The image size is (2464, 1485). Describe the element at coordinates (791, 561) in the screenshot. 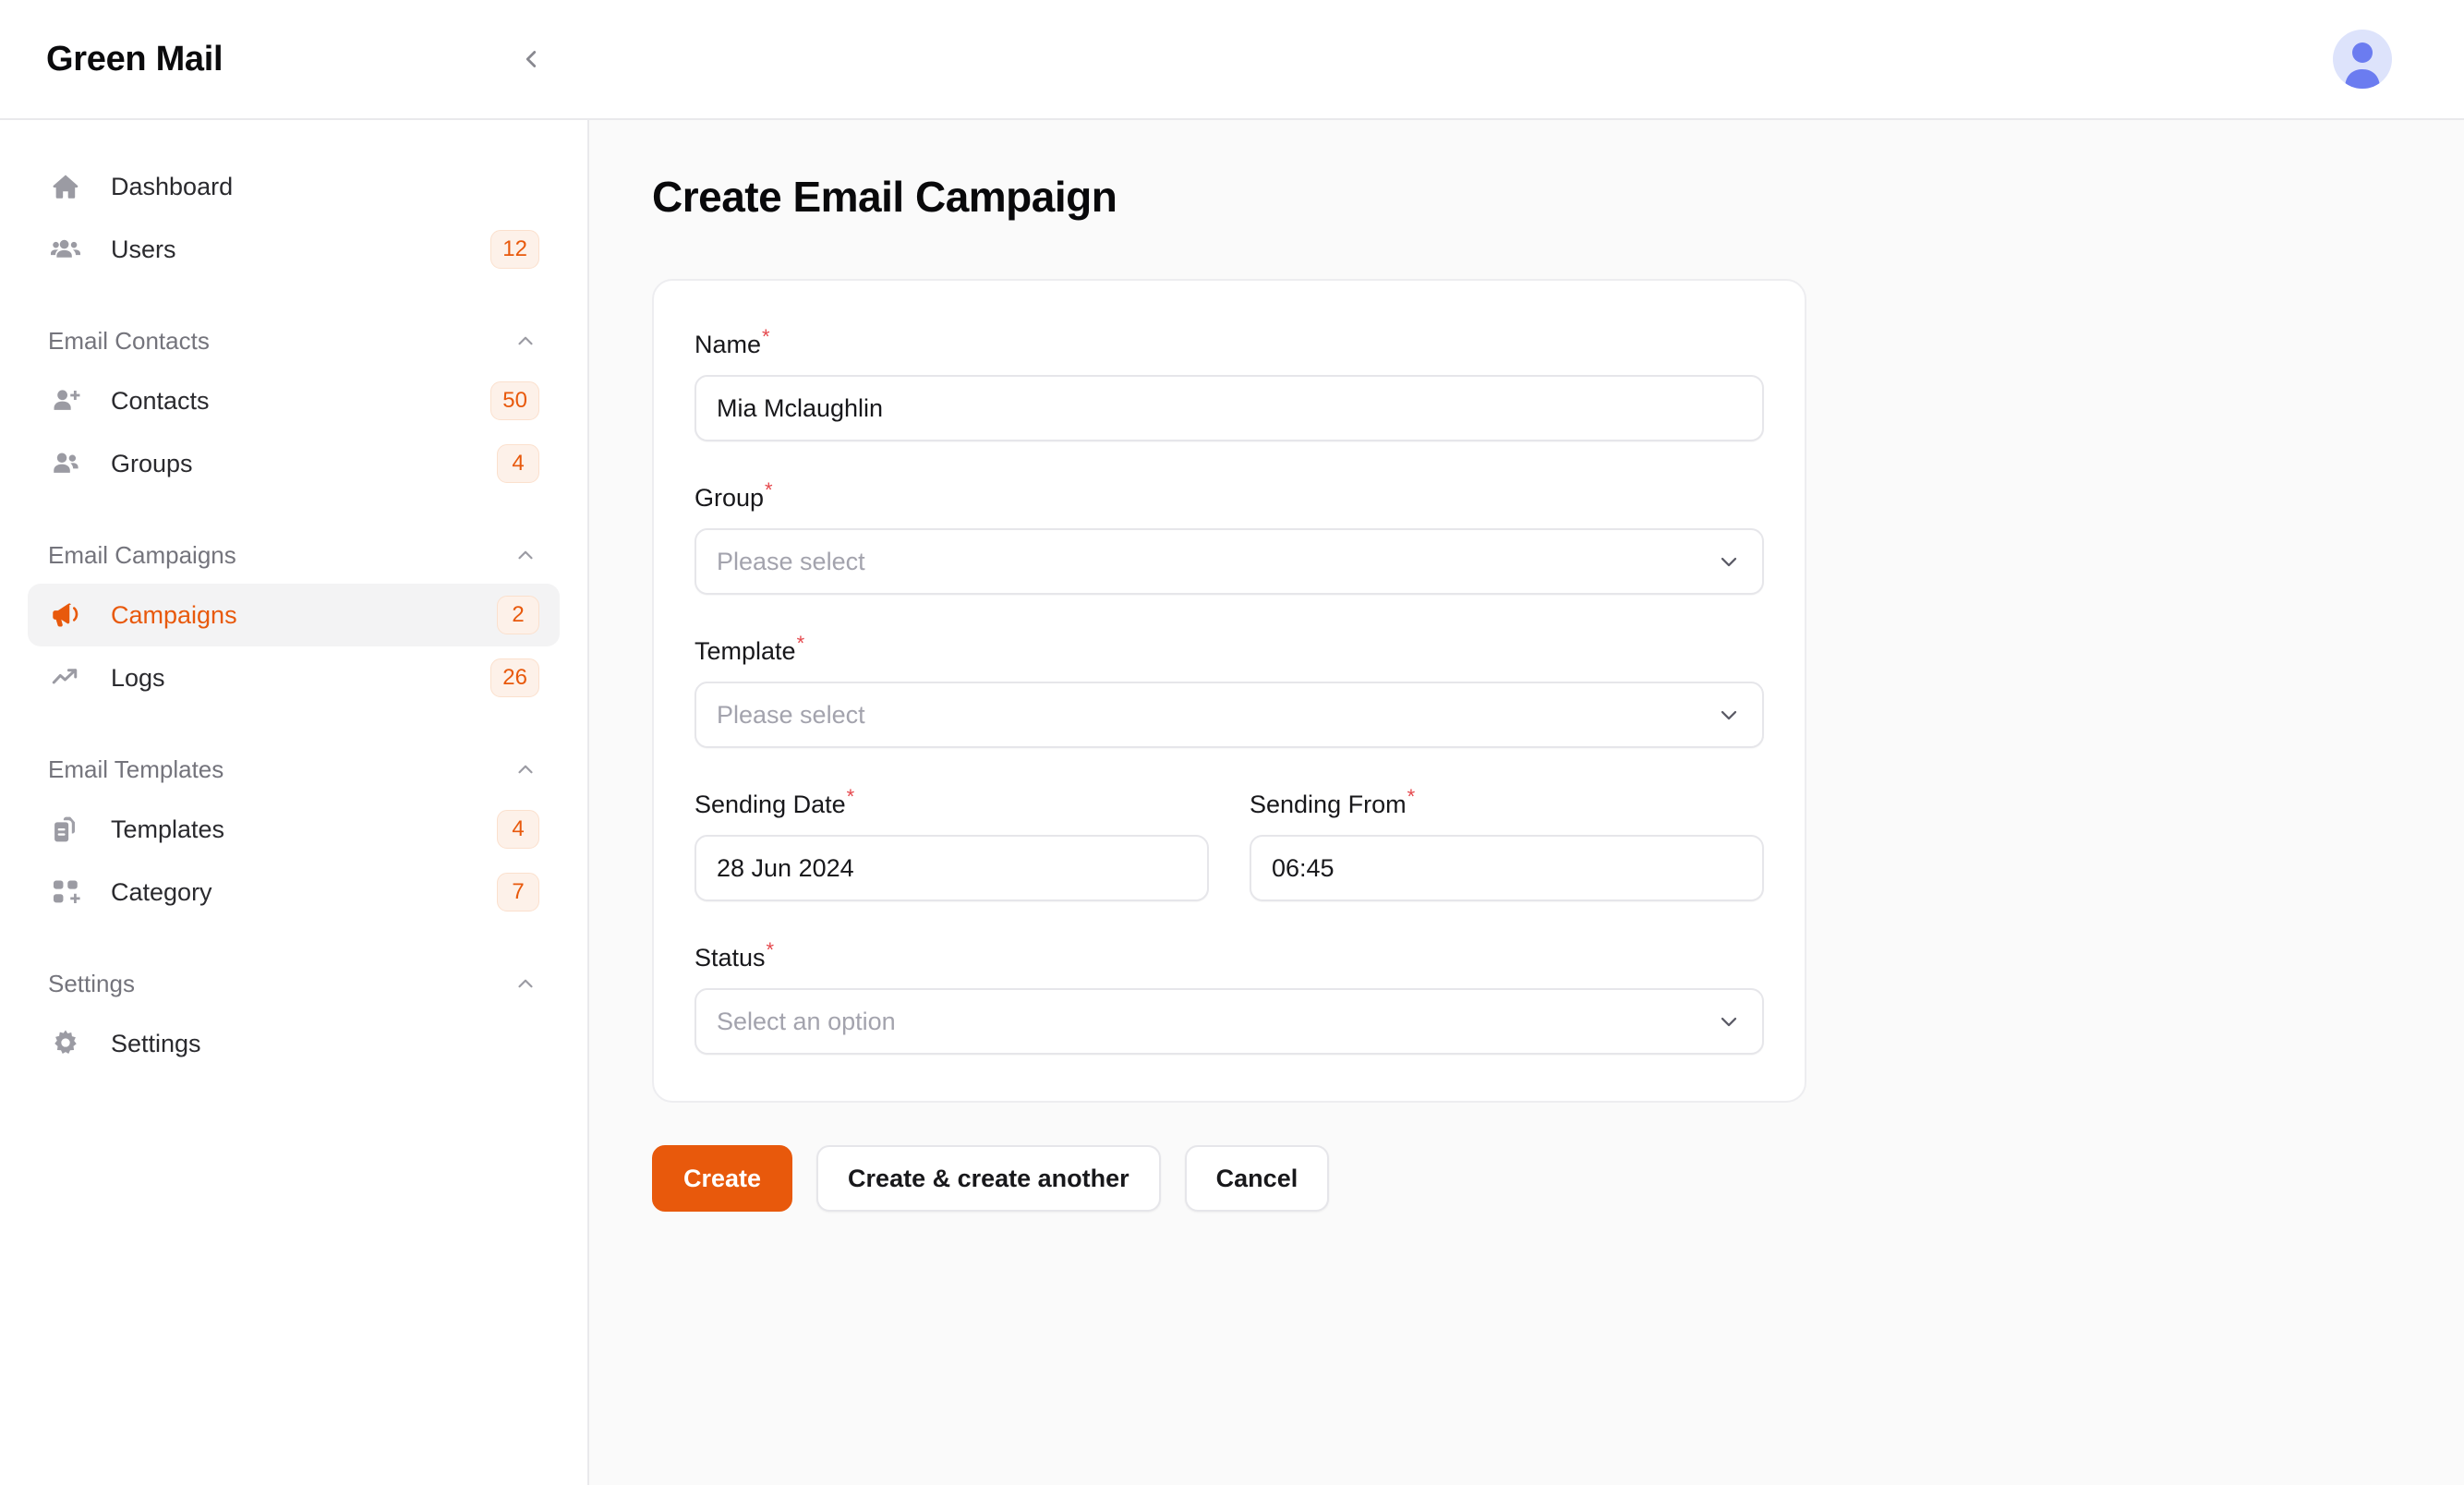

I see `group-select-placeholder: Please select` at that location.